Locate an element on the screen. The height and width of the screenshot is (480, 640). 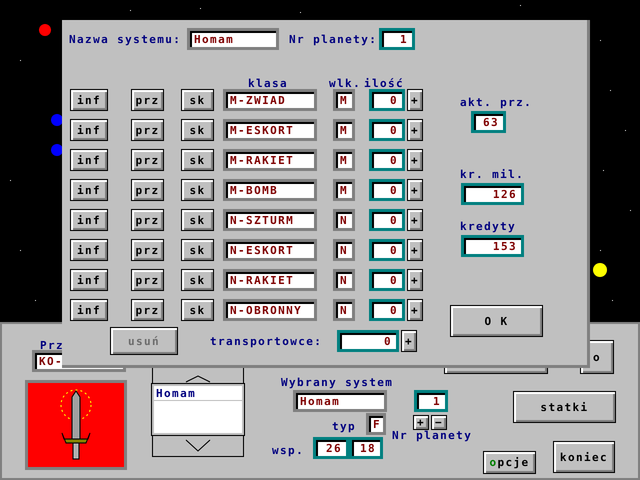
value-field: 26 is located at coordinates (331, 448).